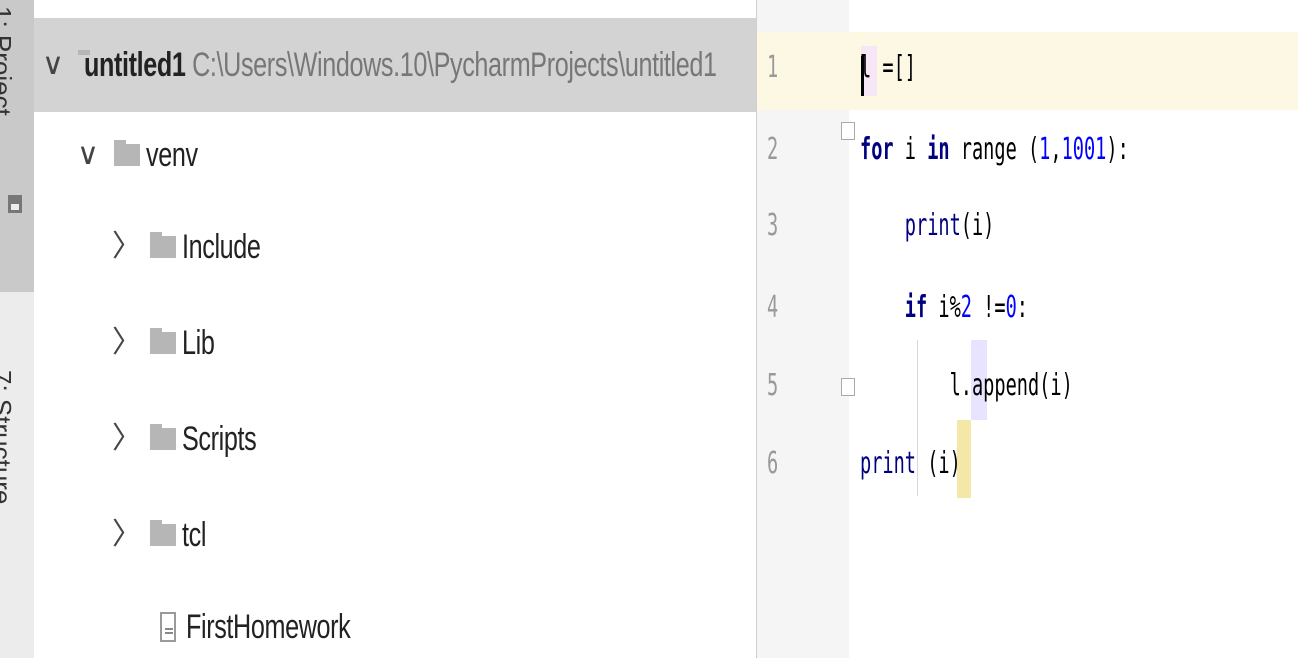 This screenshot has height=658, width=1298. I want to click on text-caret, so click(862, 76).